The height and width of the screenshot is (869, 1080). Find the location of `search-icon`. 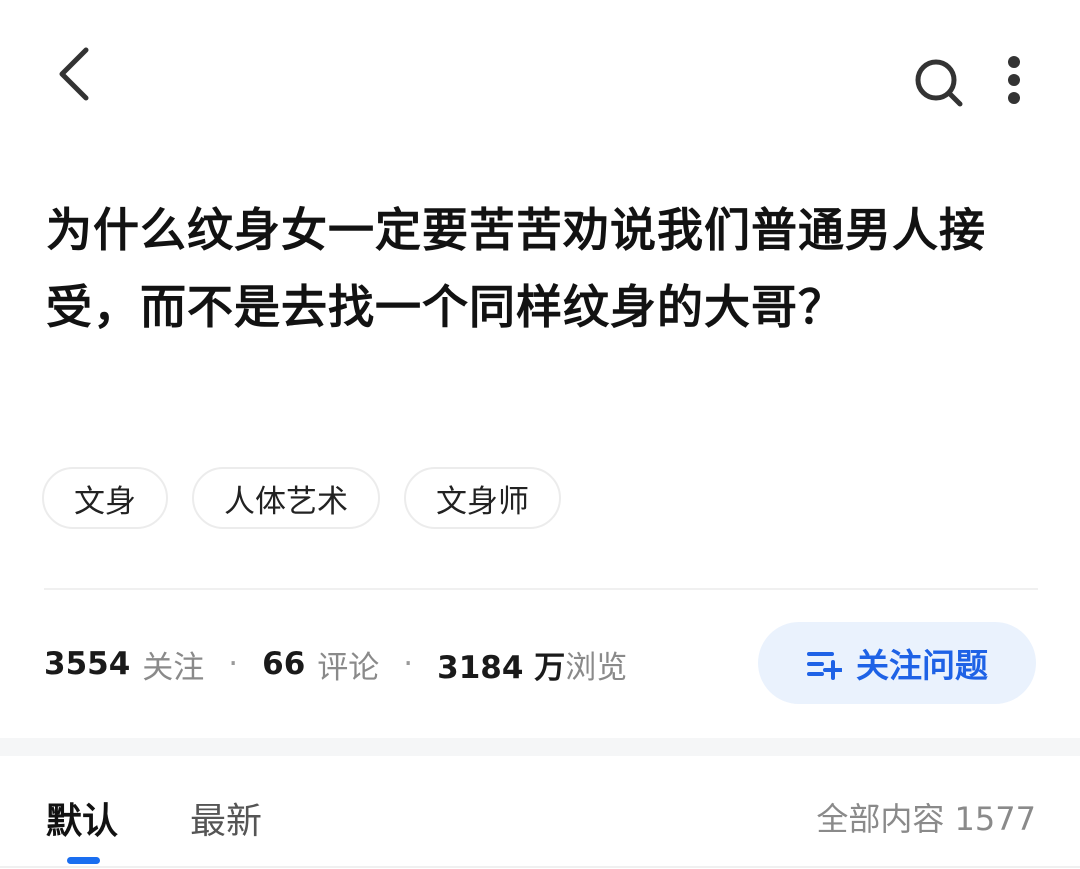

search-icon is located at coordinates (939, 83).